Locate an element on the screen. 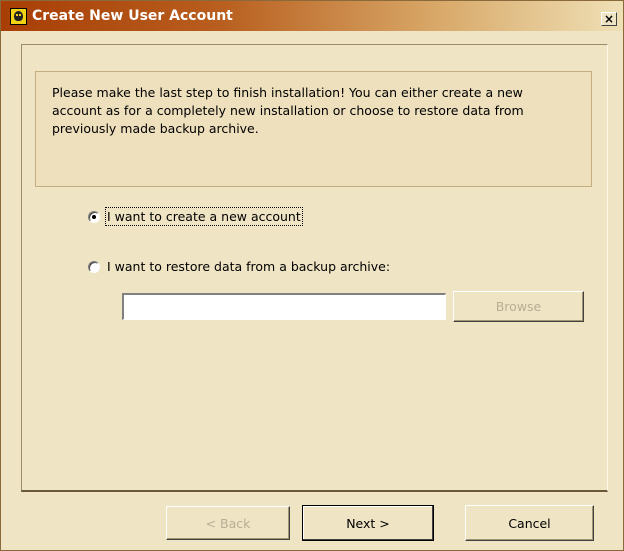 Image resolution: width=624 pixels, height=551 pixels. browse-button: Browse is located at coordinates (518, 306).